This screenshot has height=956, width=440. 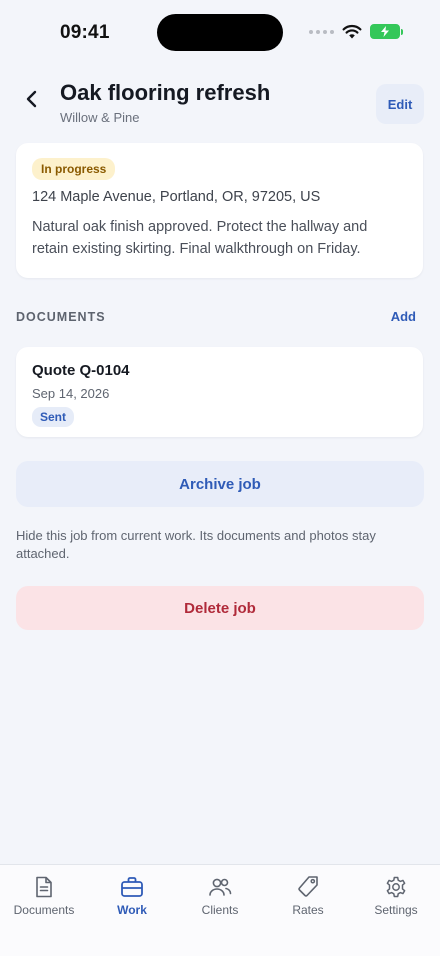 I want to click on wifi-icon, so click(x=352, y=31).